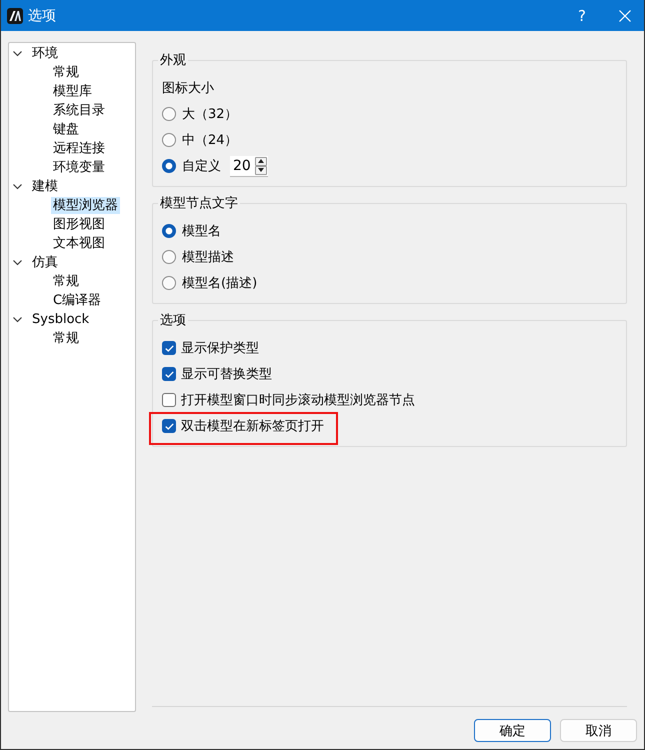 This screenshot has width=645, height=750. I want to click on tree-item: 系统目录, so click(79, 110).